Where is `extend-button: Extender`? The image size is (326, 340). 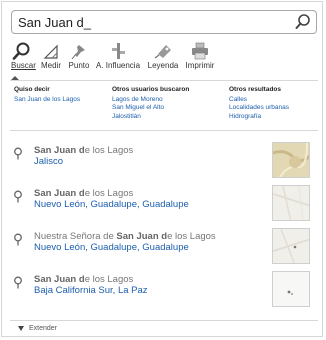
extend-button: Extender is located at coordinates (37, 328).